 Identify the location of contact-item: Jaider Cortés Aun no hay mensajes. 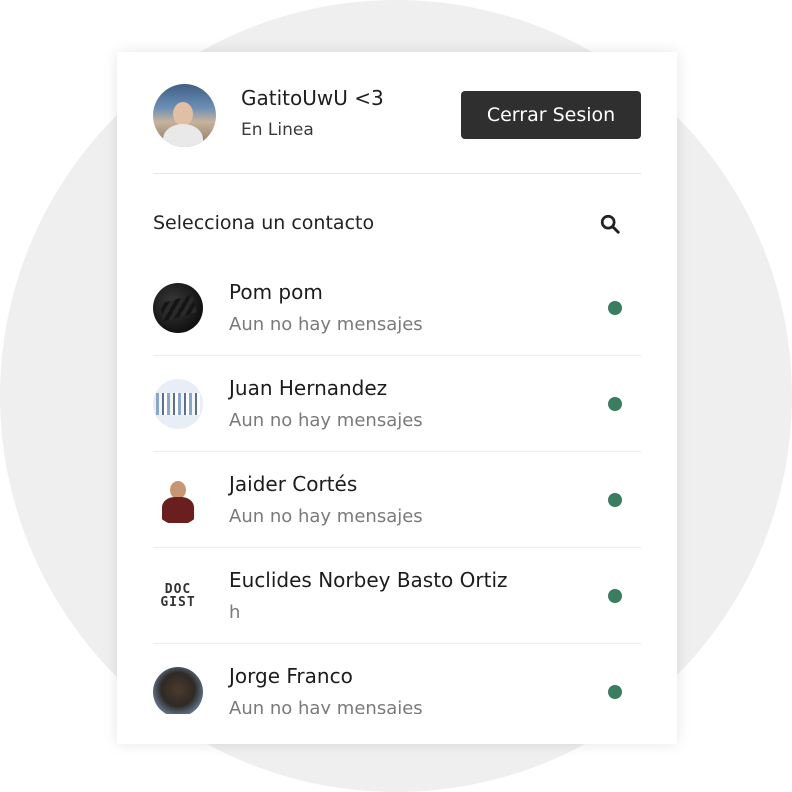
(397, 500).